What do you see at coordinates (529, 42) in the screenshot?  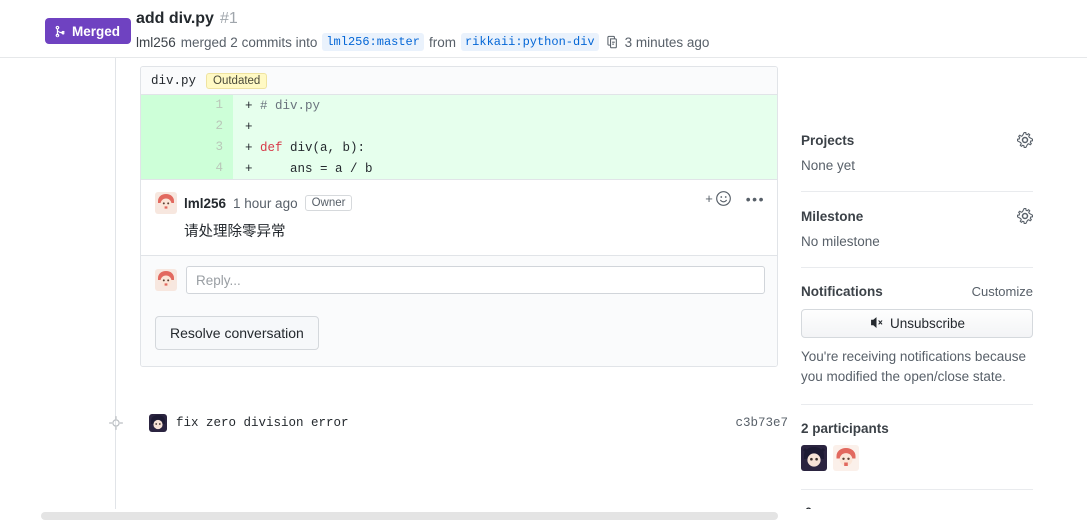 I see `head-branch-ref: rikkaii:python-div` at bounding box center [529, 42].